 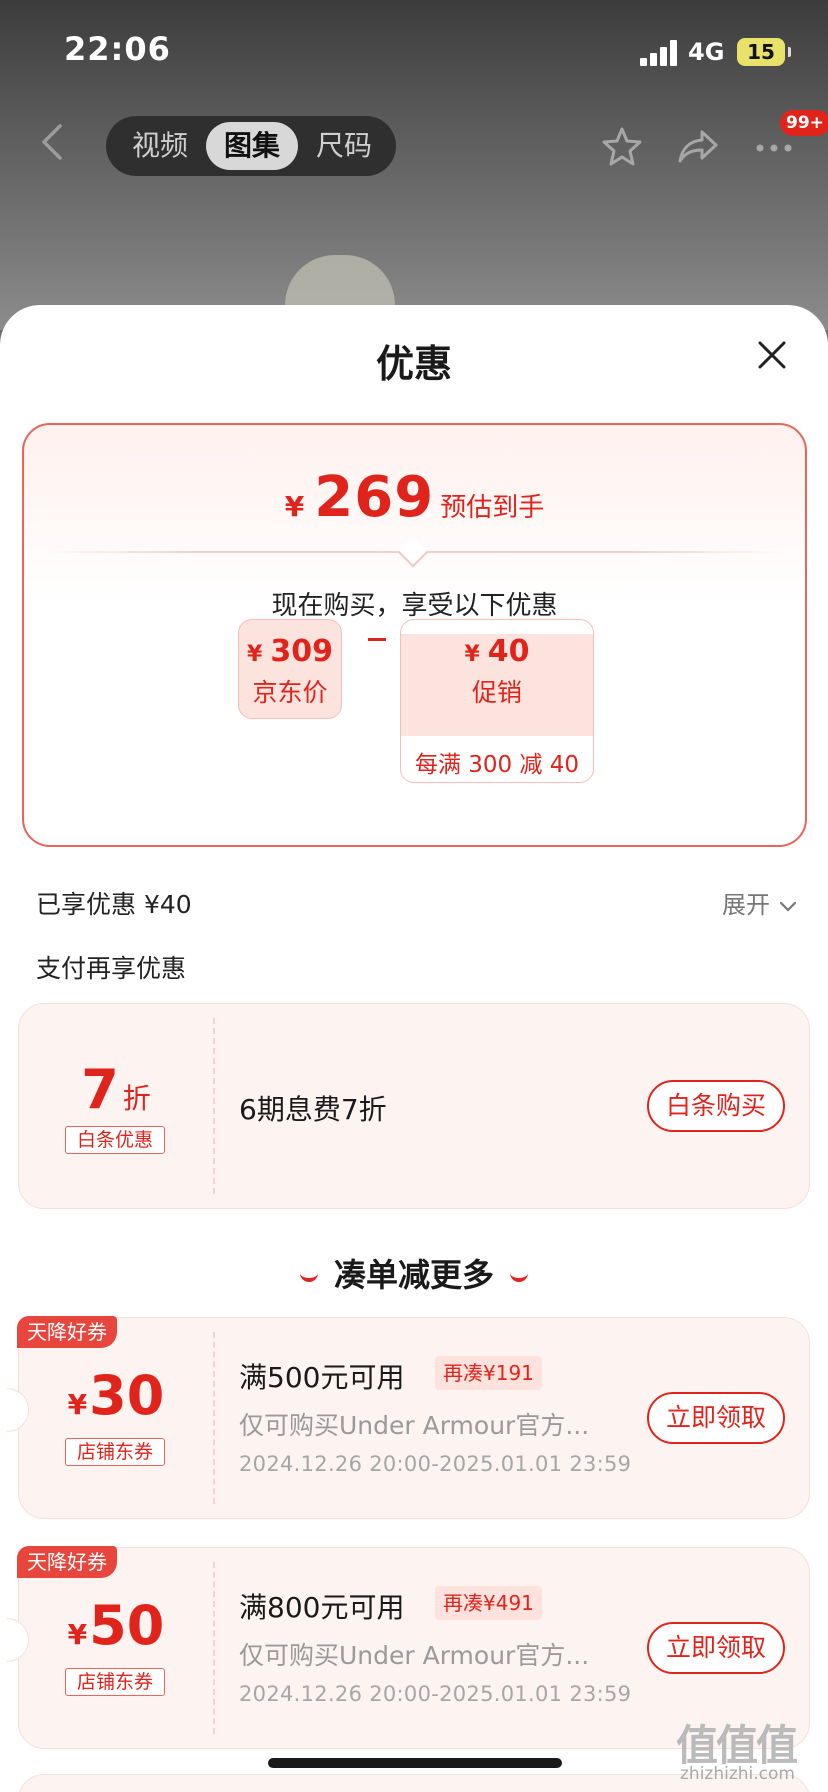 I want to click on tab-gallery: 图集, so click(x=252, y=146).